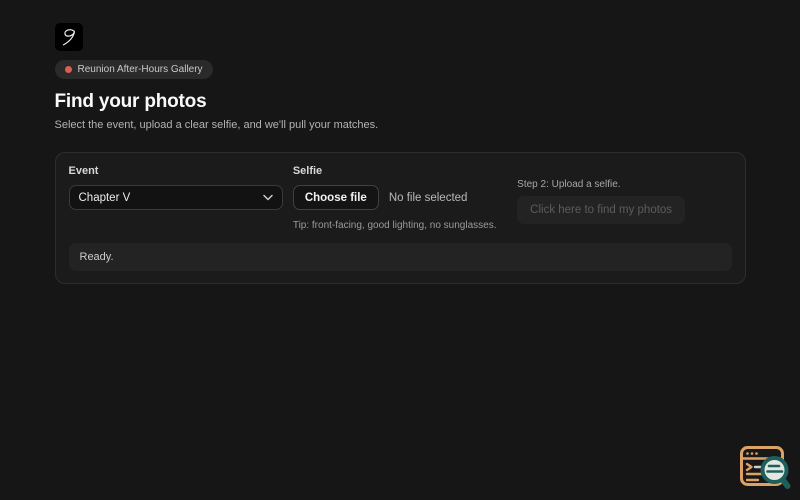  I want to click on selfie-file-input: Choose file No file selected, so click(399, 197).